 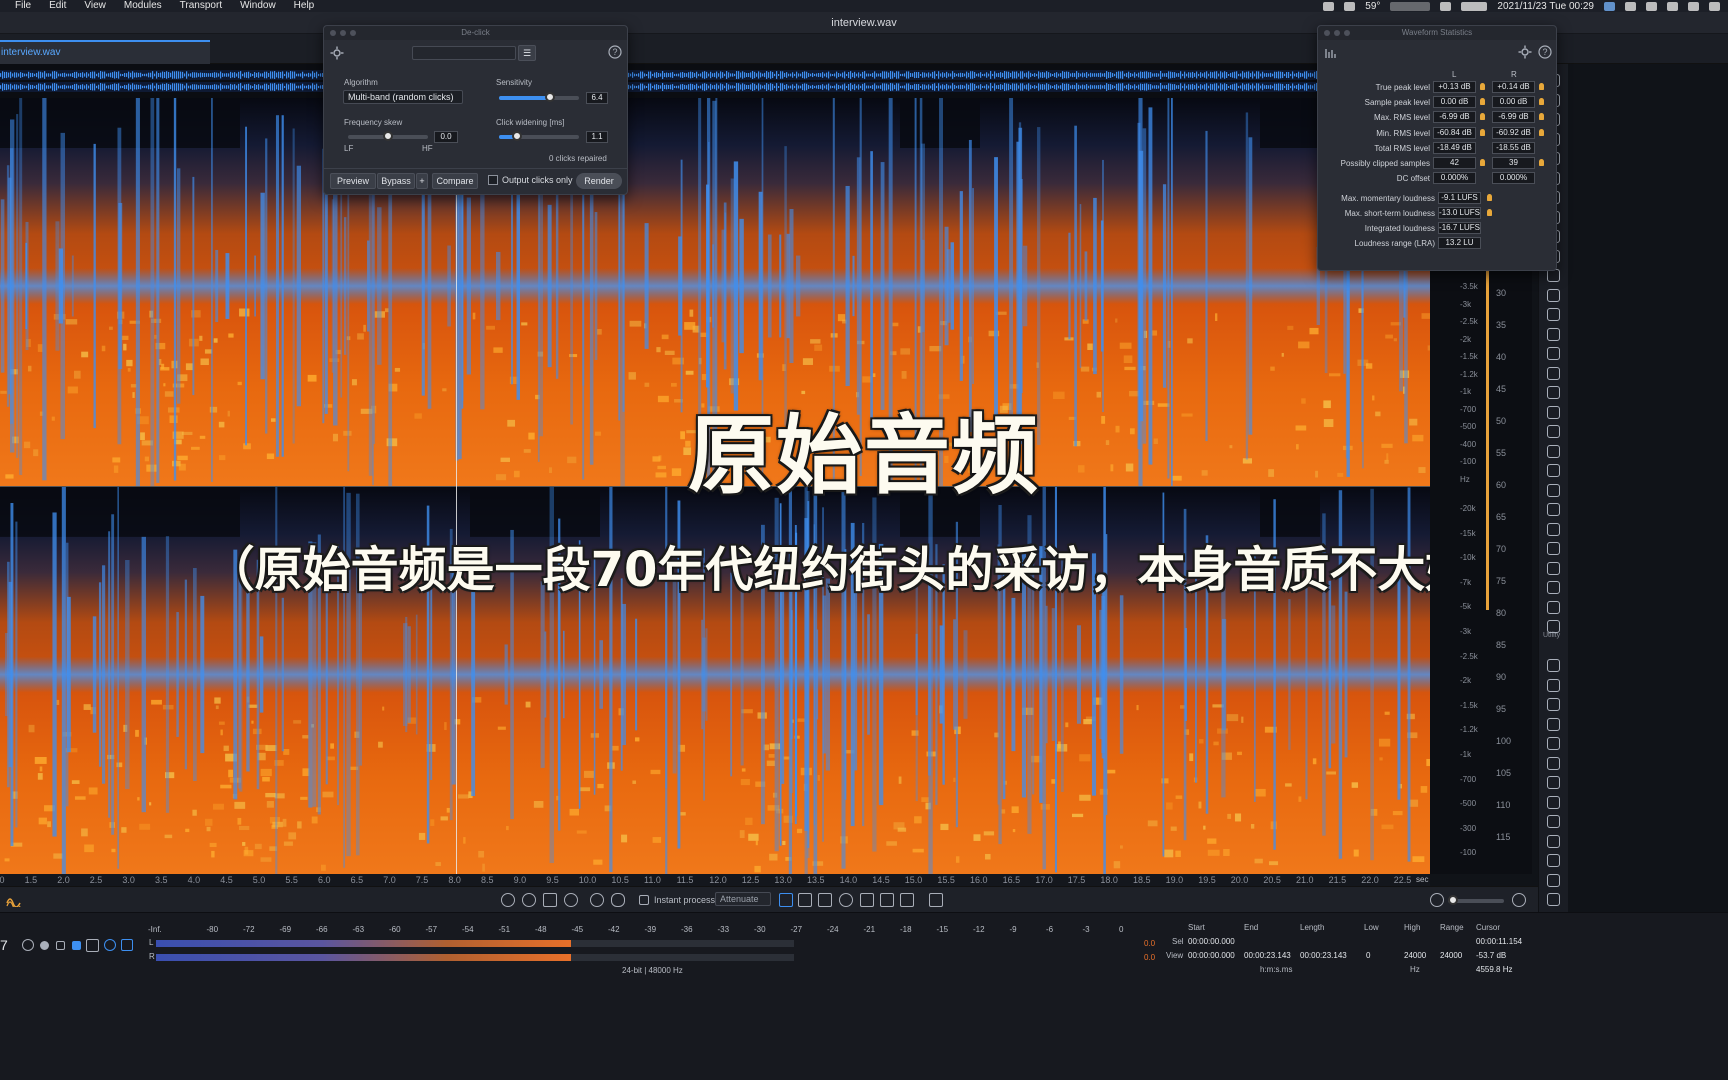 What do you see at coordinates (644, 900) in the screenshot?
I see `instant-process-checkbox` at bounding box center [644, 900].